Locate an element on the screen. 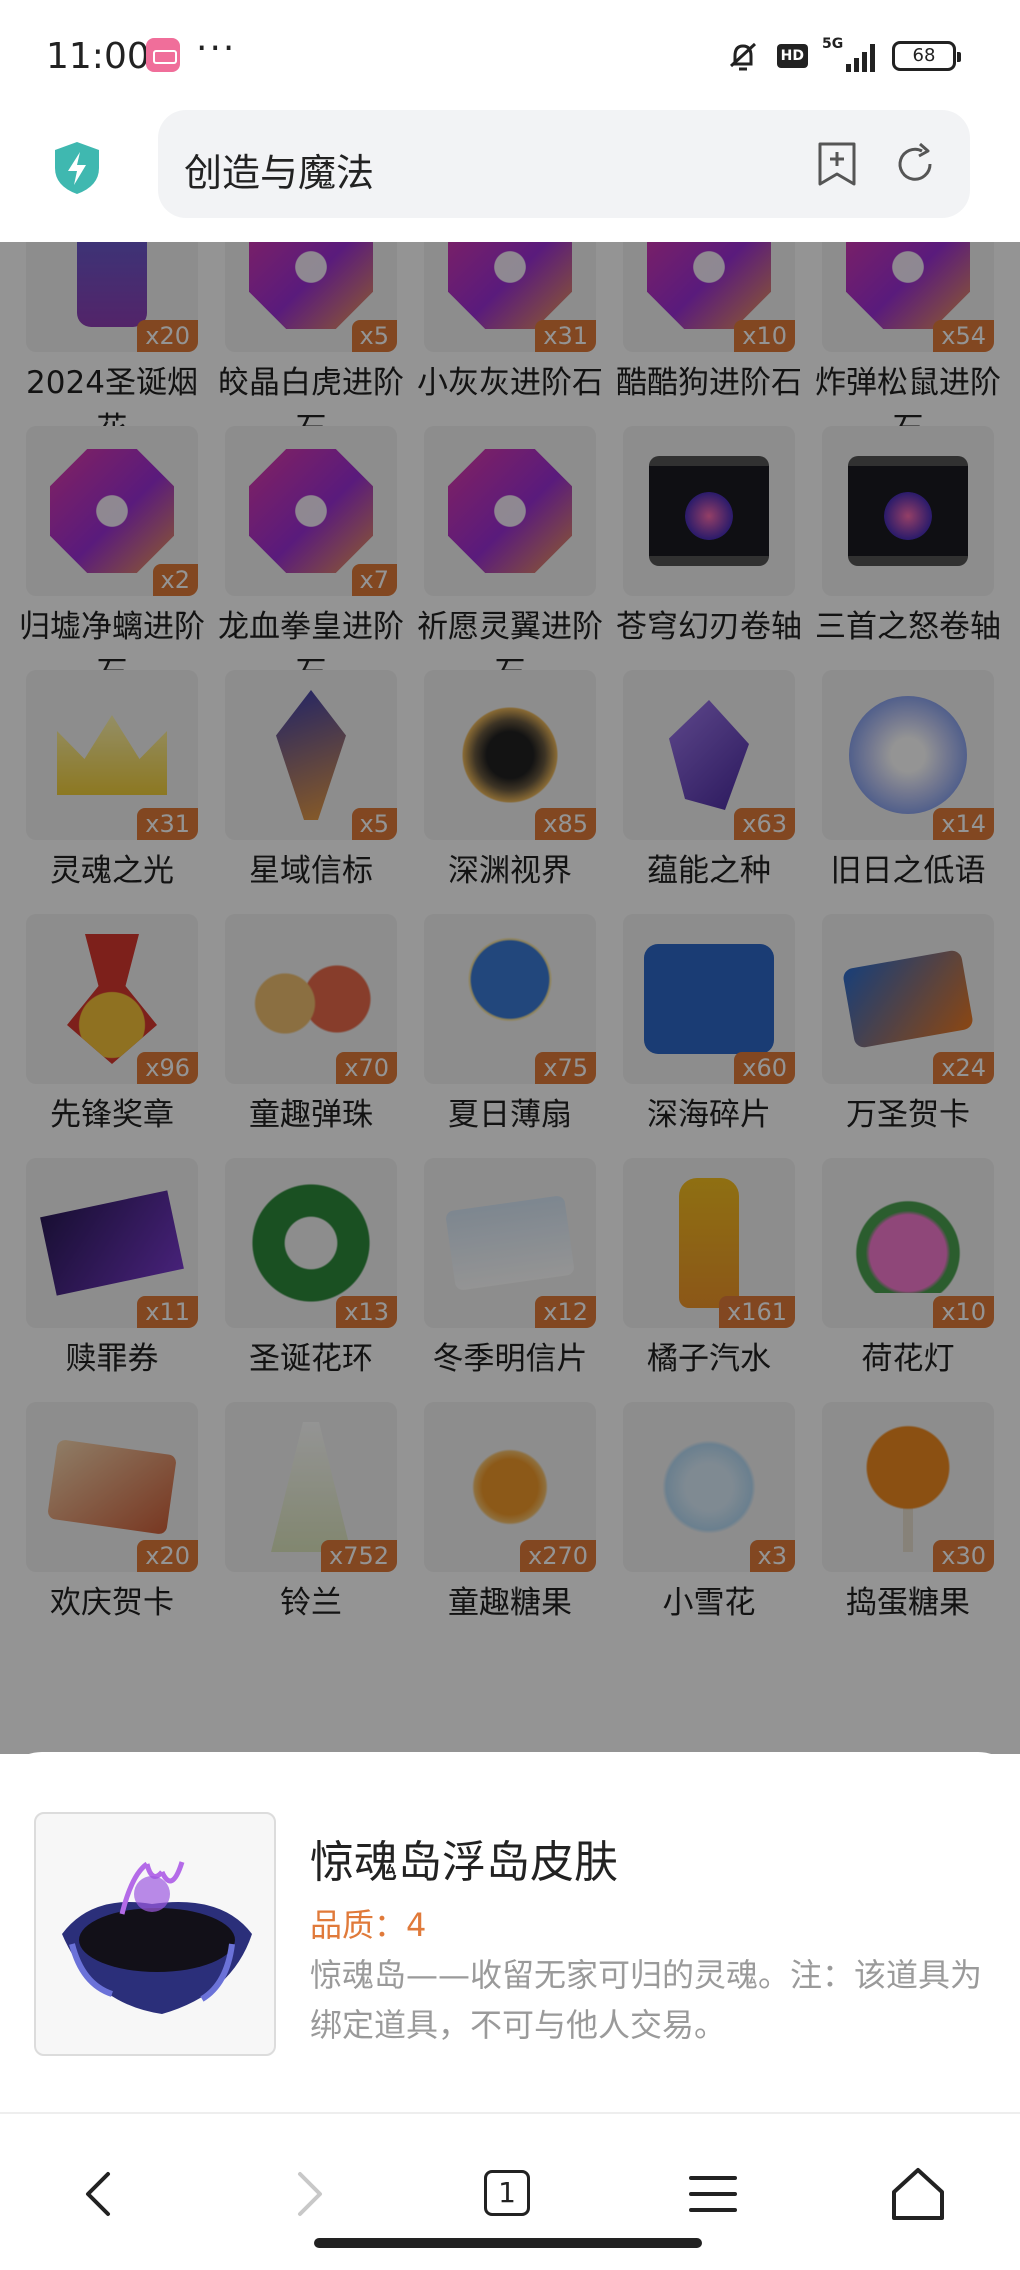  battery-level: 68 is located at coordinates (924, 55).